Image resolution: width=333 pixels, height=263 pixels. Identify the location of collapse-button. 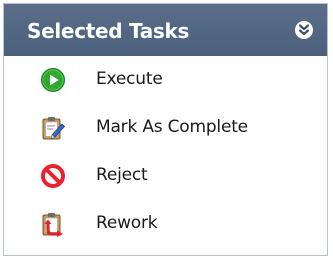
(304, 30).